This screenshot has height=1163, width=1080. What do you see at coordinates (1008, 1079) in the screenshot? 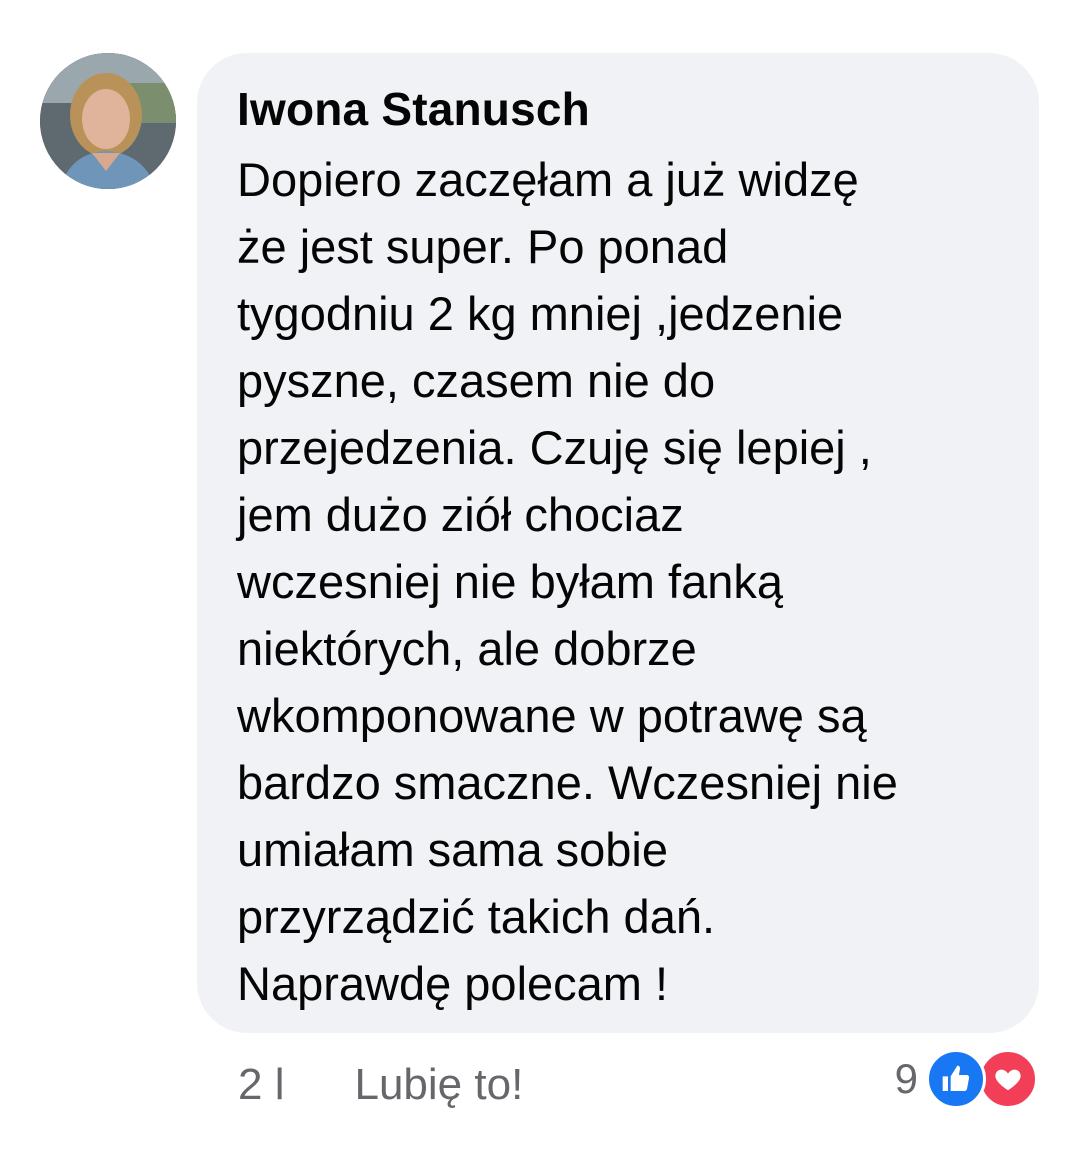
I see `love-reaction-icon` at bounding box center [1008, 1079].